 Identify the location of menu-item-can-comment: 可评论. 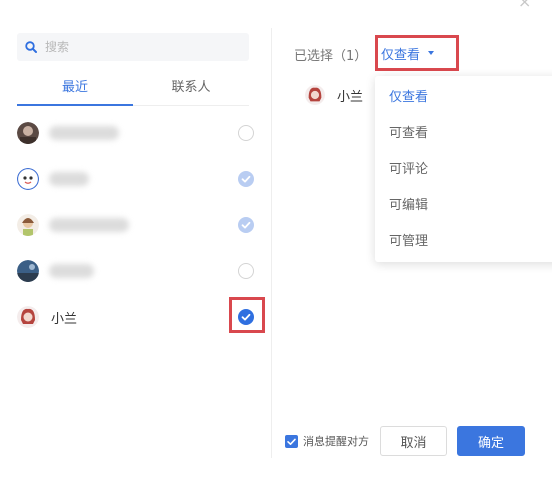
(463, 170).